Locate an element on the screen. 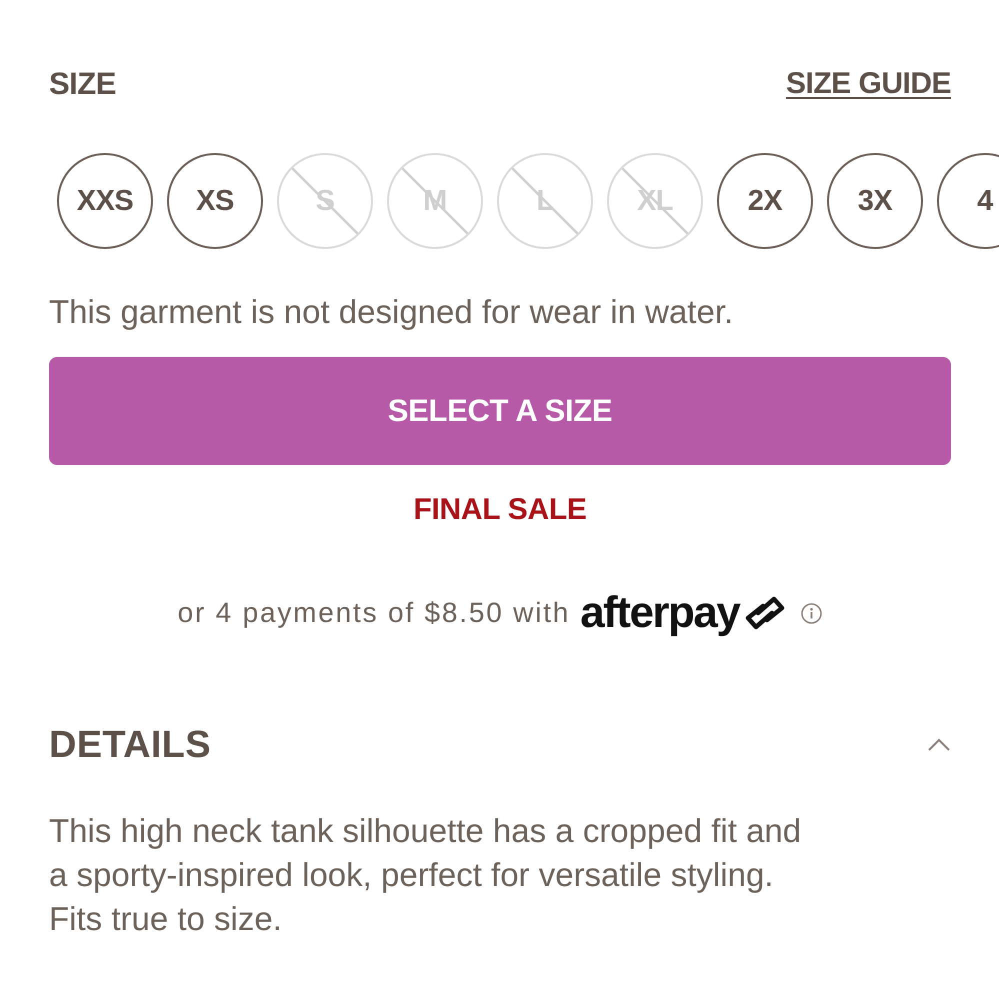 The height and width of the screenshot is (1000, 999). size-guide-link: SIZE GUIDE is located at coordinates (868, 84).